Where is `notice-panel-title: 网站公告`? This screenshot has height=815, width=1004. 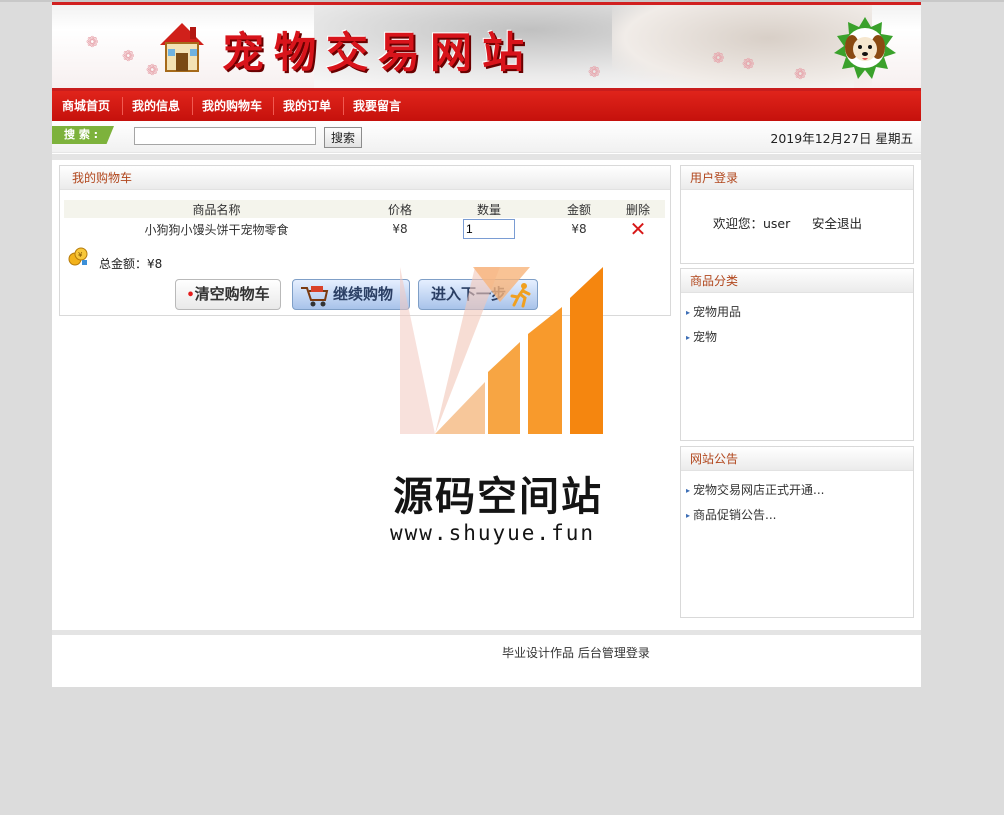 notice-panel-title: 网站公告 is located at coordinates (797, 459).